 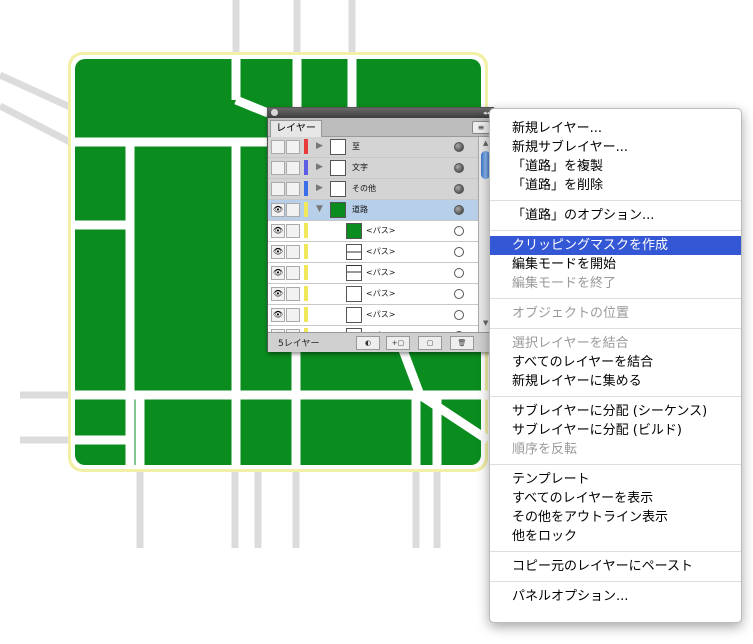 I want to click on menu-item: コピー元のレイヤーにペースト, so click(x=615, y=566).